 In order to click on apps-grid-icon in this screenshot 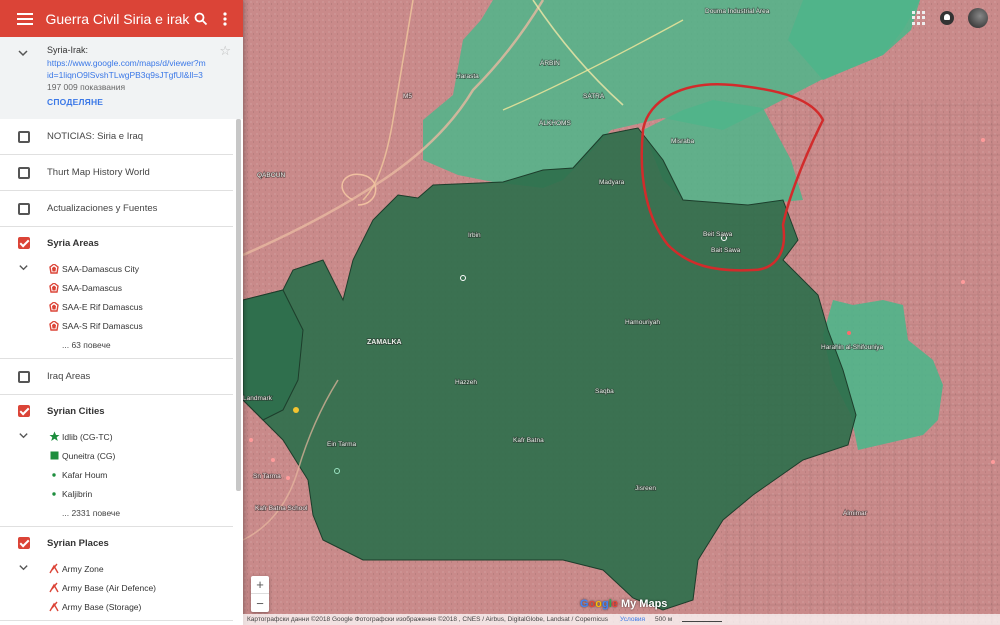, I will do `click(919, 18)`.